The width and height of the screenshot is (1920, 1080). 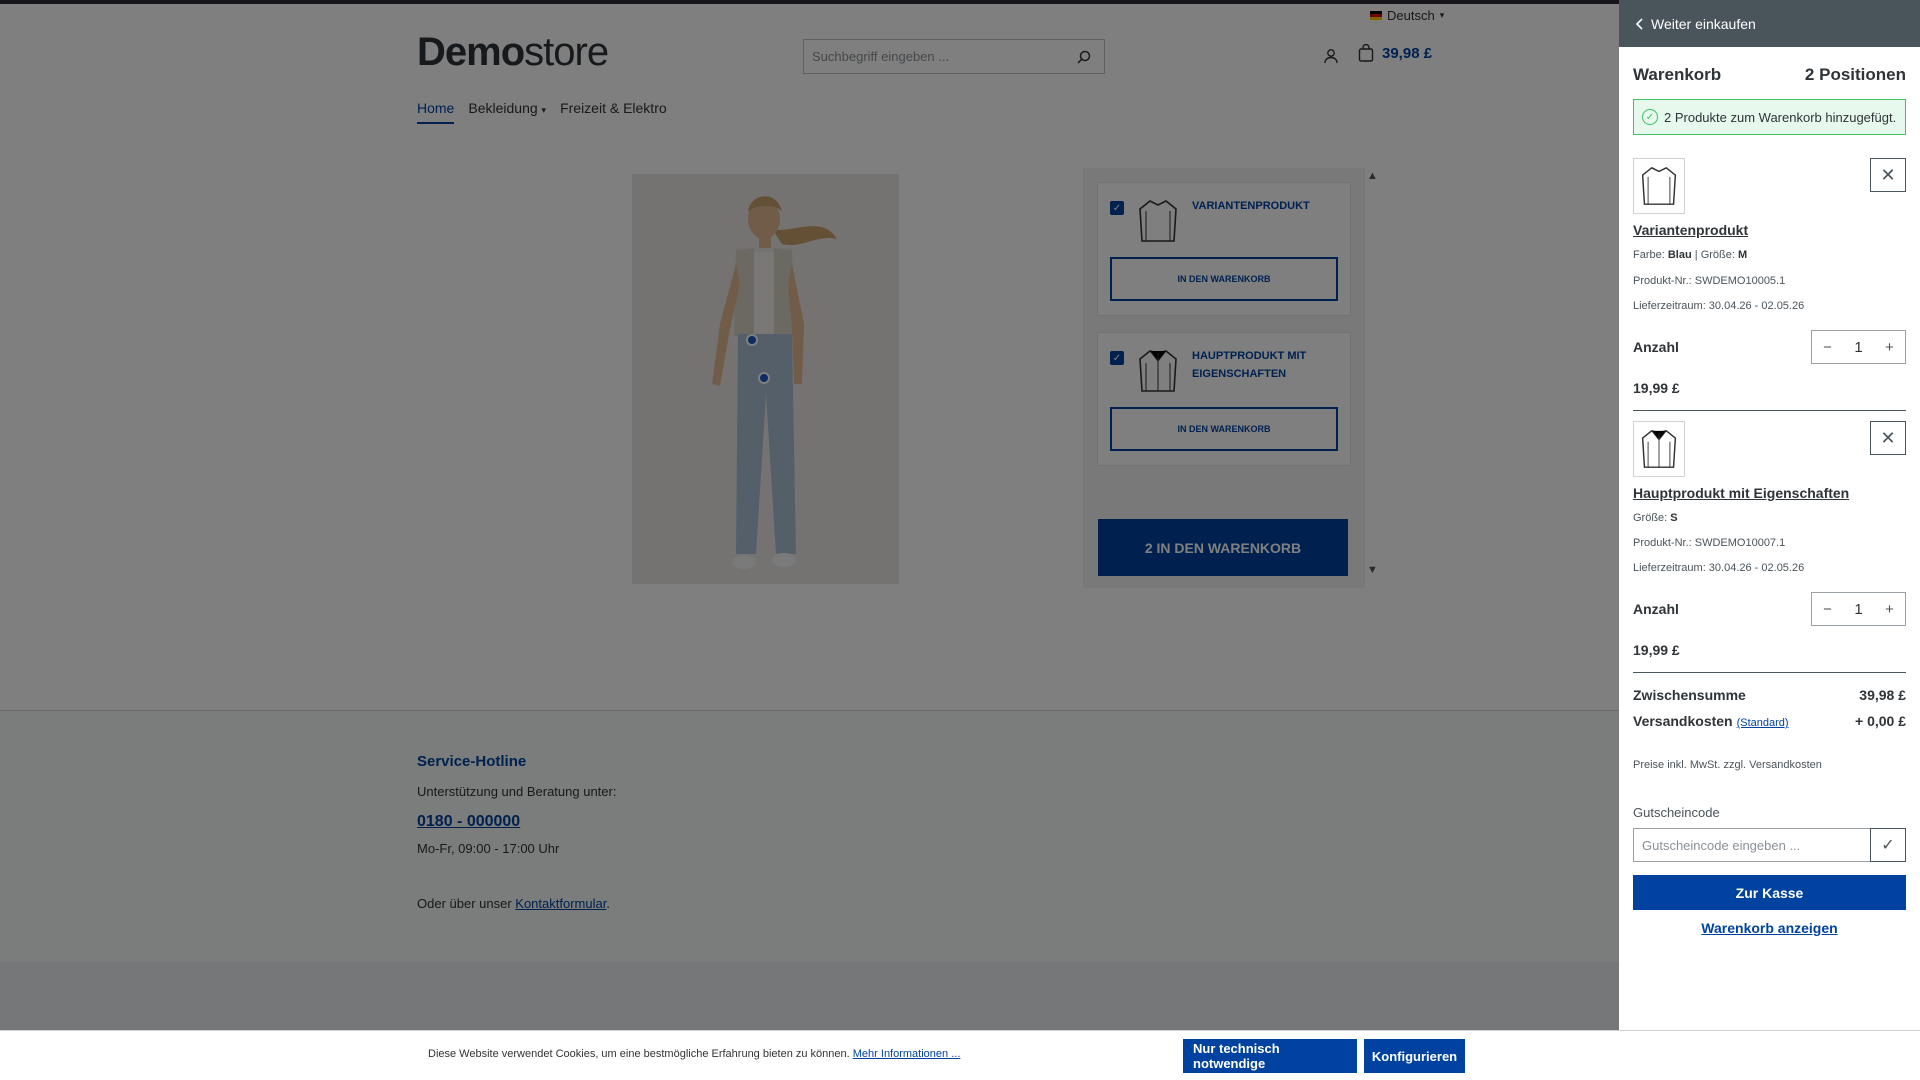 What do you see at coordinates (1414, 1056) in the screenshot?
I see `cookie-configure-button: Konfigurieren` at bounding box center [1414, 1056].